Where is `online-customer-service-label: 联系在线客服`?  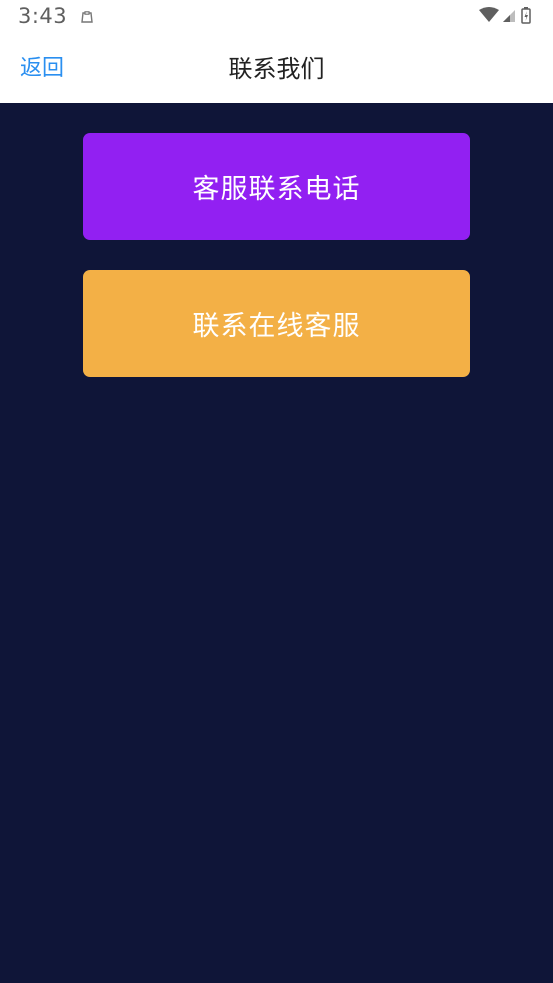
online-customer-service-label: 联系在线客服 is located at coordinates (276, 326).